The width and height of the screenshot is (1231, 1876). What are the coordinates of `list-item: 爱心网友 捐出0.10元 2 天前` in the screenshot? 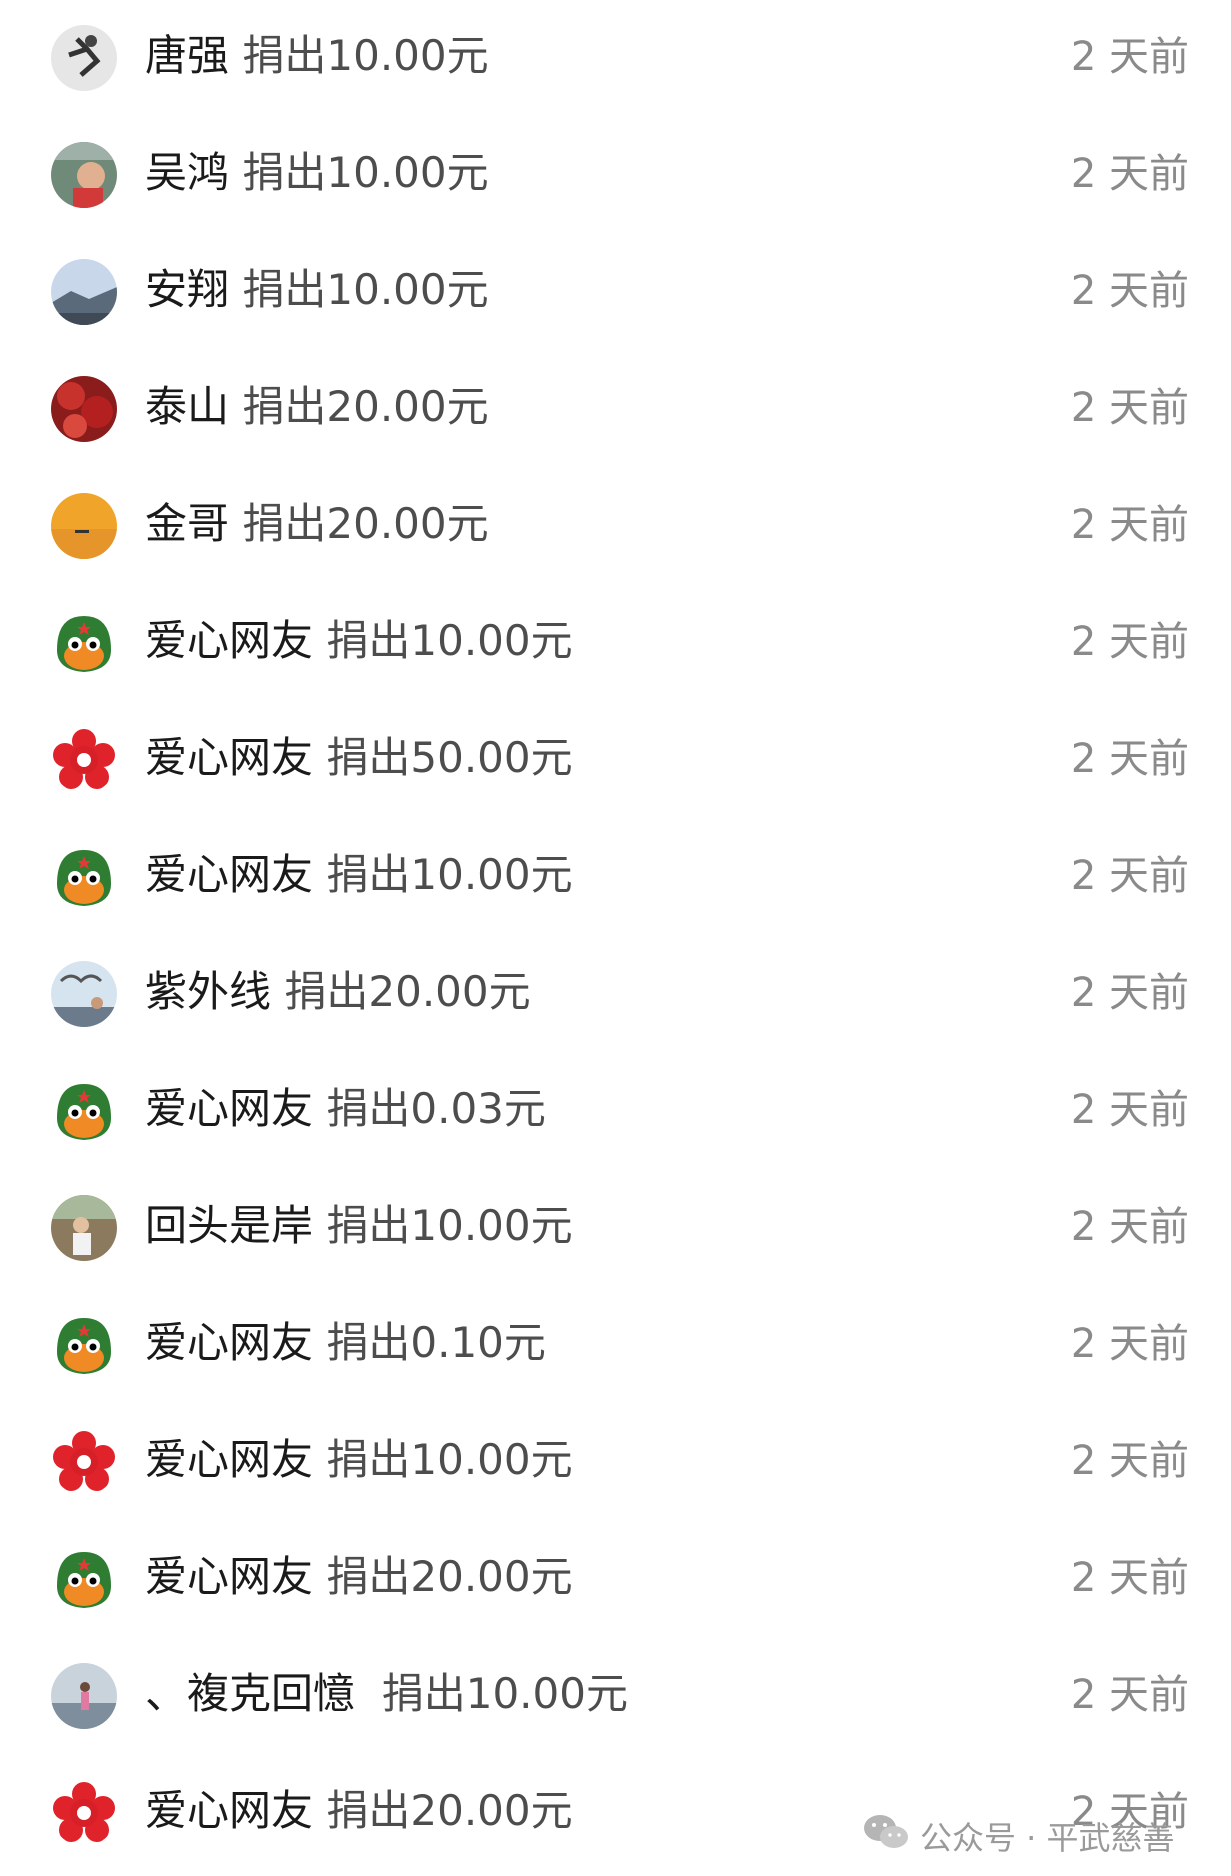 It's located at (615, 1345).